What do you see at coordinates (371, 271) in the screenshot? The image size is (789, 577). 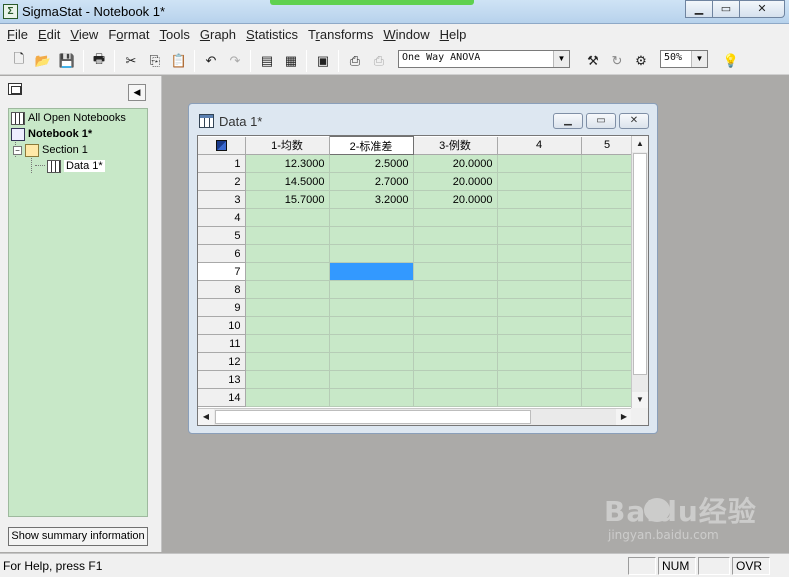 I see `active-cell` at bounding box center [371, 271].